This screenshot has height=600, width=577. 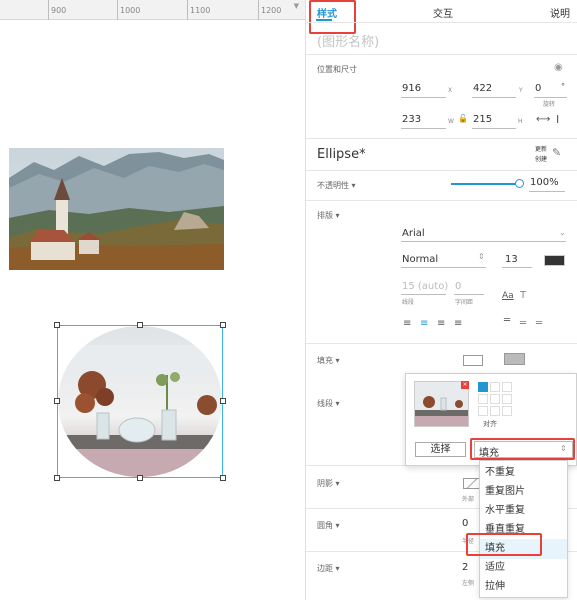 What do you see at coordinates (504, 544) in the screenshot?
I see `highlight-box` at bounding box center [504, 544].